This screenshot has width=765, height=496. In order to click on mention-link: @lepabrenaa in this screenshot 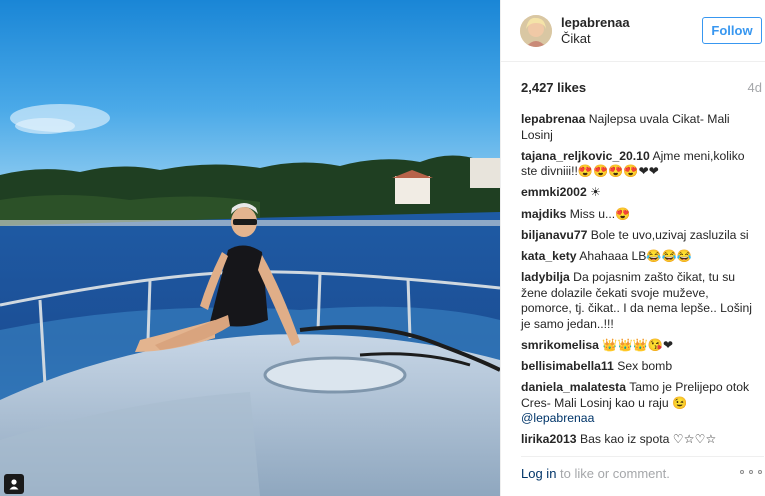, I will do `click(557, 418)`.